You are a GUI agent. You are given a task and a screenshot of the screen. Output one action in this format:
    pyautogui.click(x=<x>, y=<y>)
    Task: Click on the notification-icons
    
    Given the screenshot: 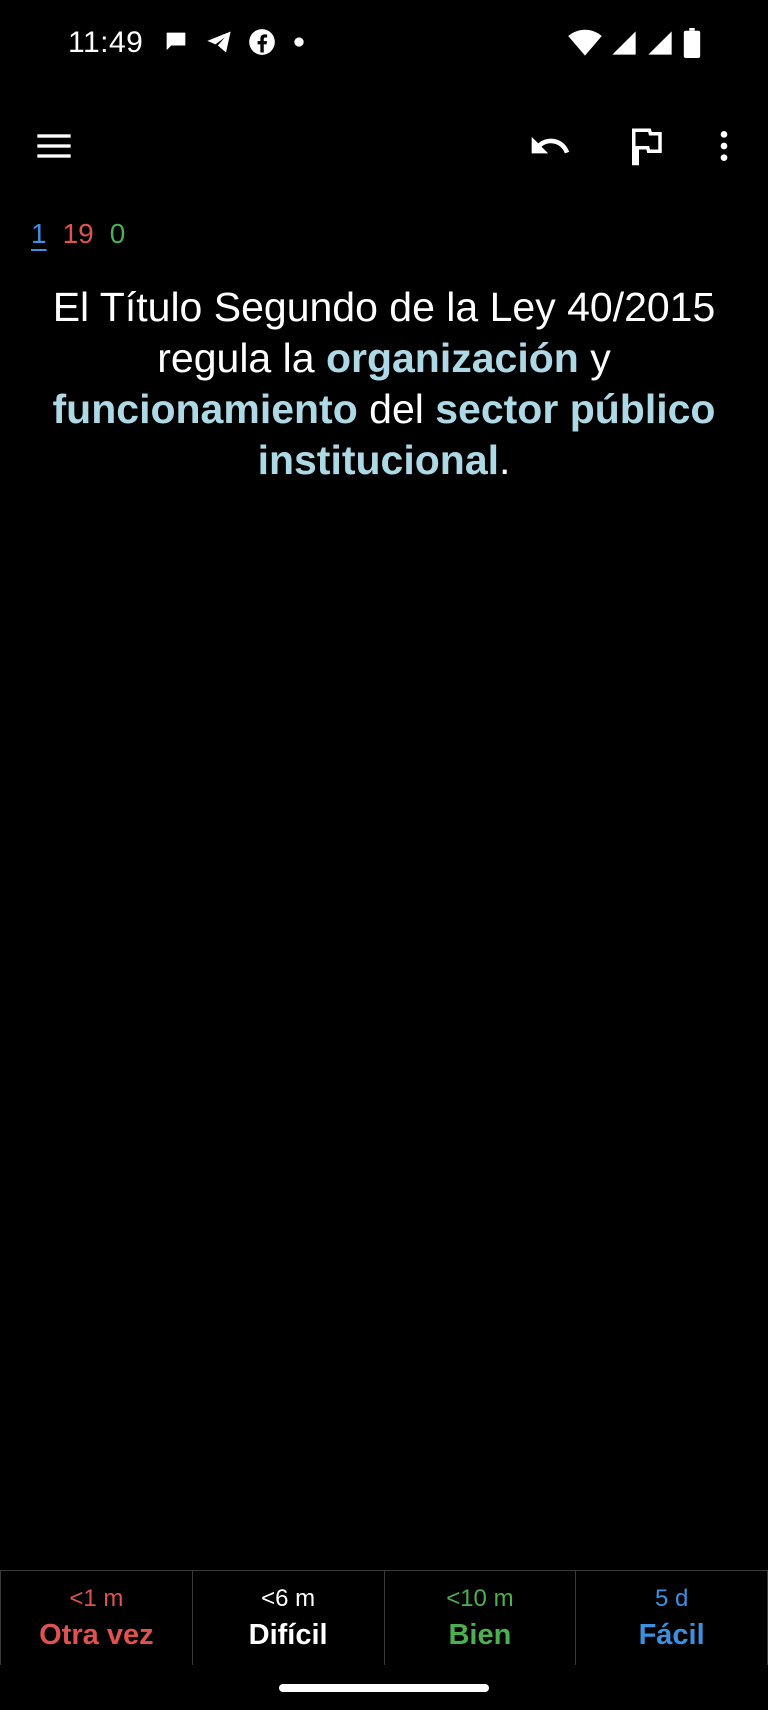 What is the action you would take?
    pyautogui.click(x=235, y=42)
    